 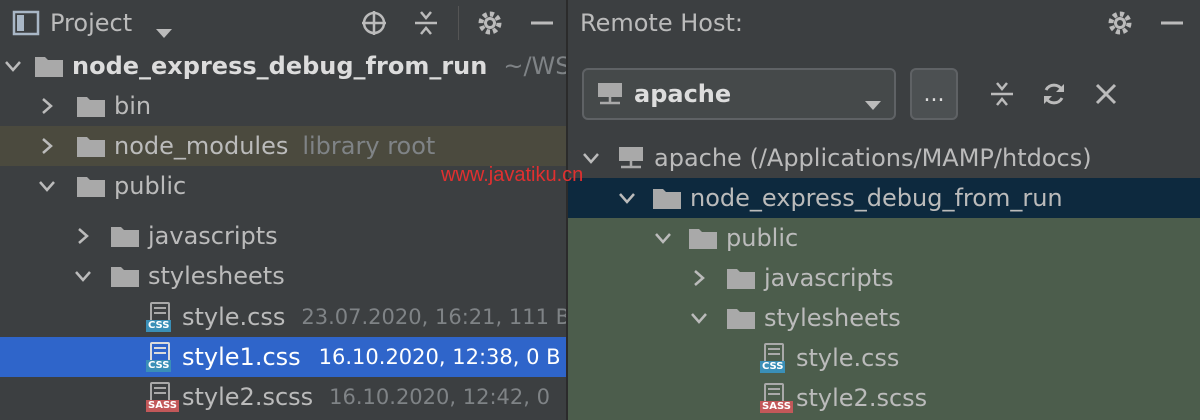 I want to click on remote-tree-row-root: apache (/Applications/MAMP/htdocs), so click(x=884, y=158).